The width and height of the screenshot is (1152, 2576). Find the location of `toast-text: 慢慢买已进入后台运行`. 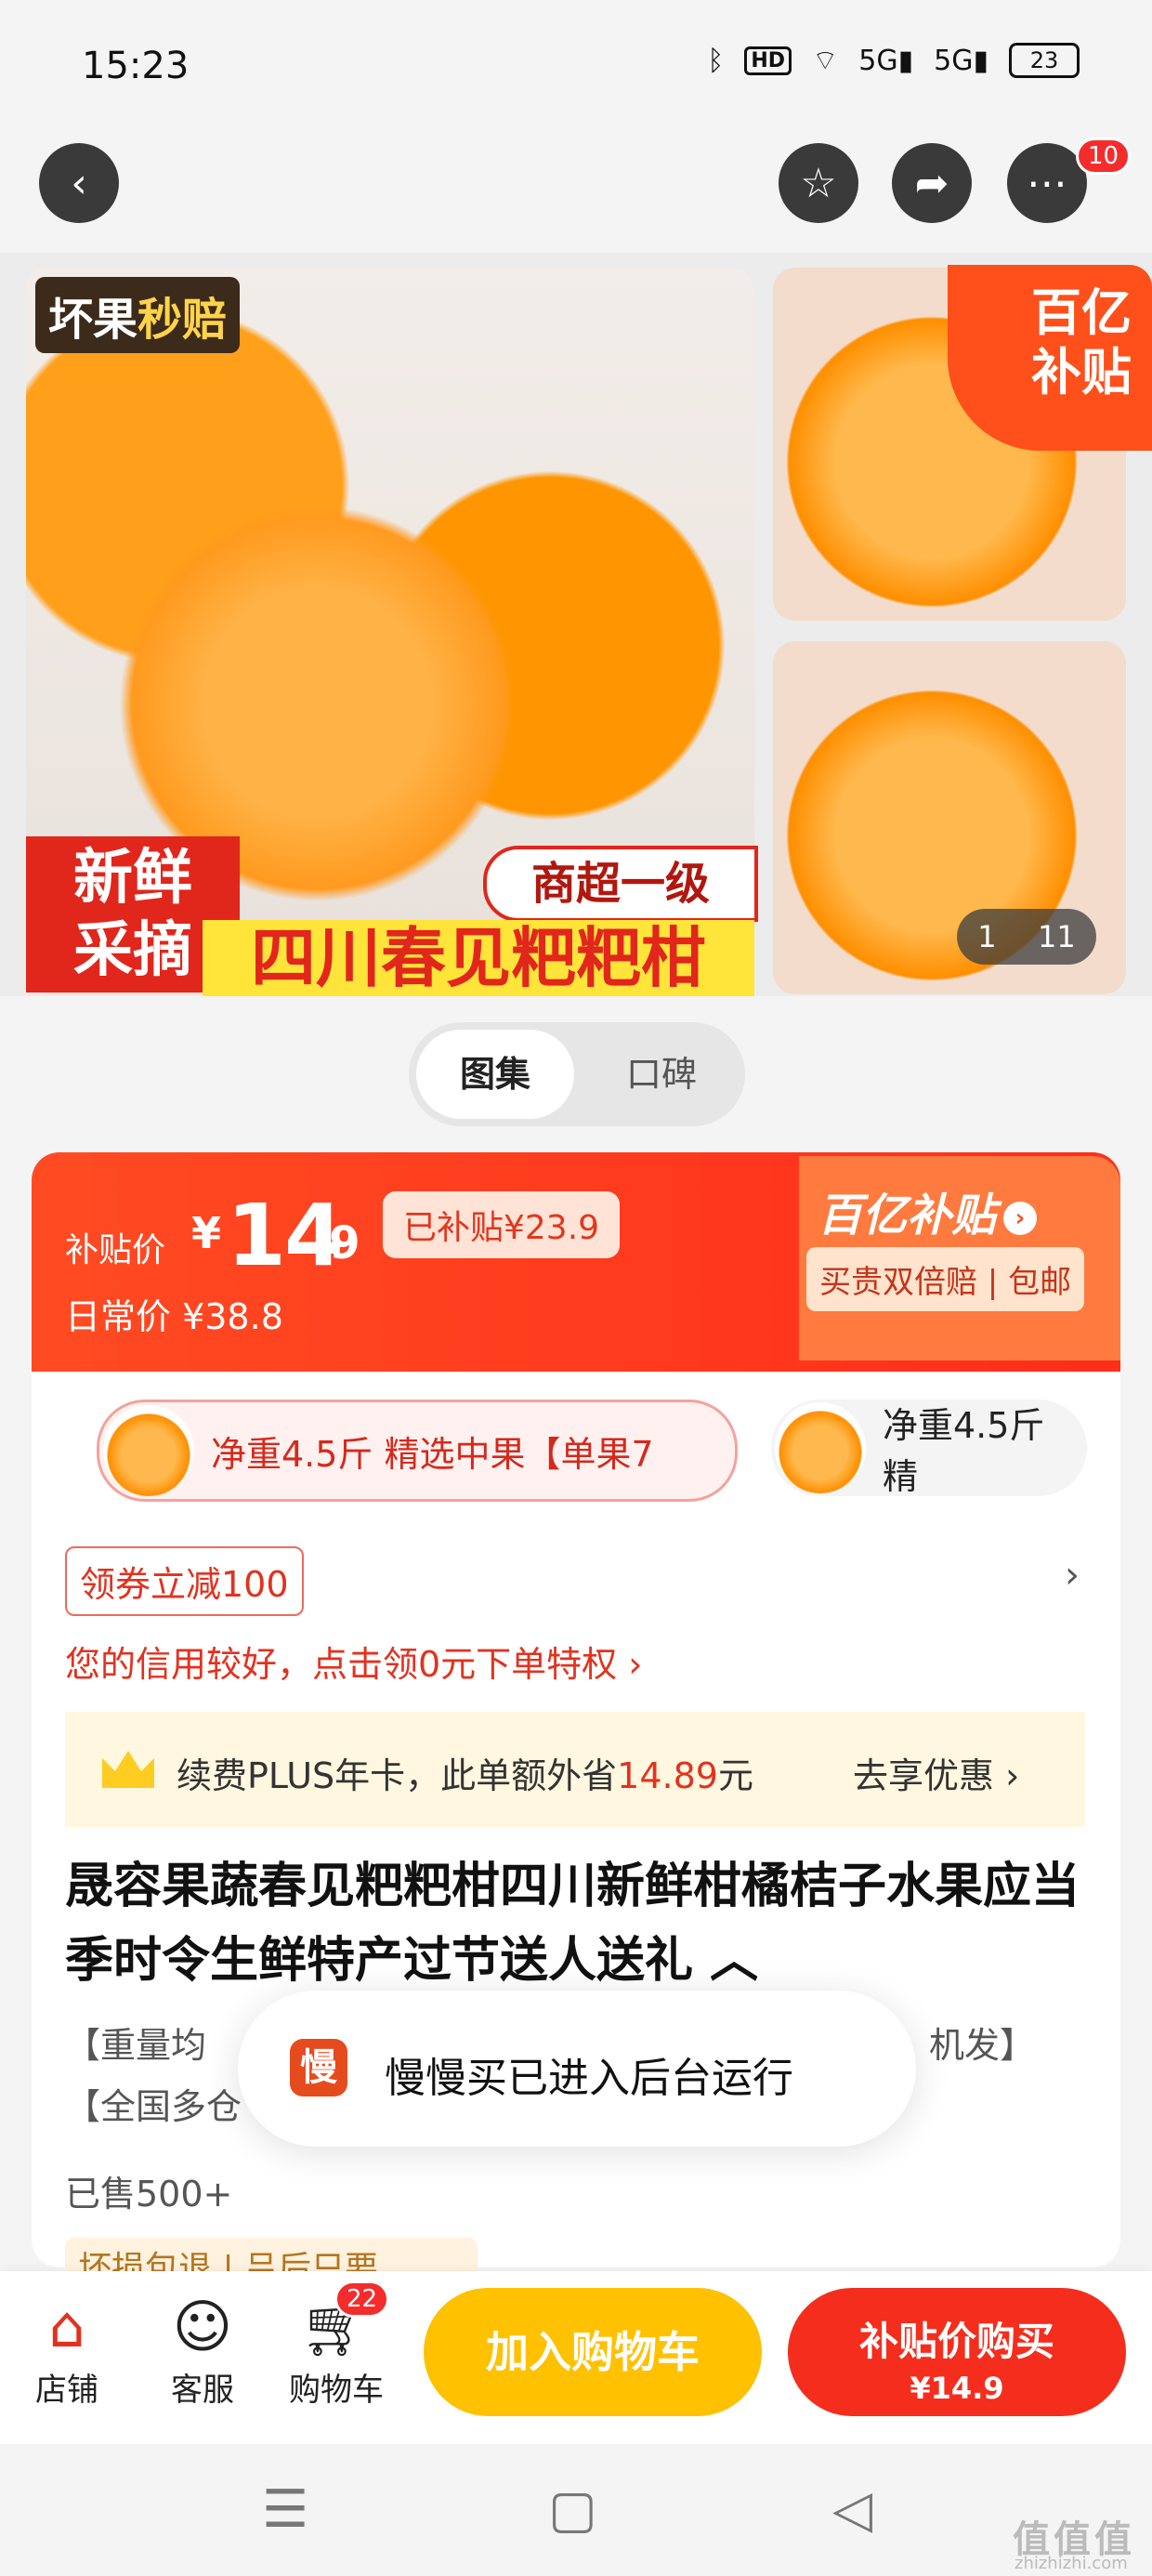

toast-text: 慢慢买已进入后台运行 is located at coordinates (589, 2078).